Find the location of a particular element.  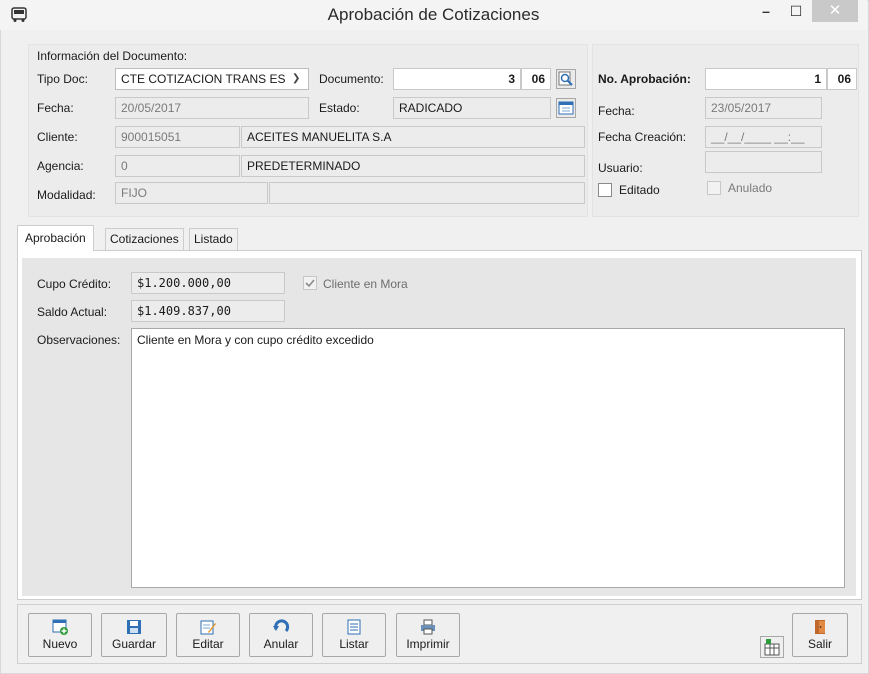

listar-button: Listar is located at coordinates (354, 635).